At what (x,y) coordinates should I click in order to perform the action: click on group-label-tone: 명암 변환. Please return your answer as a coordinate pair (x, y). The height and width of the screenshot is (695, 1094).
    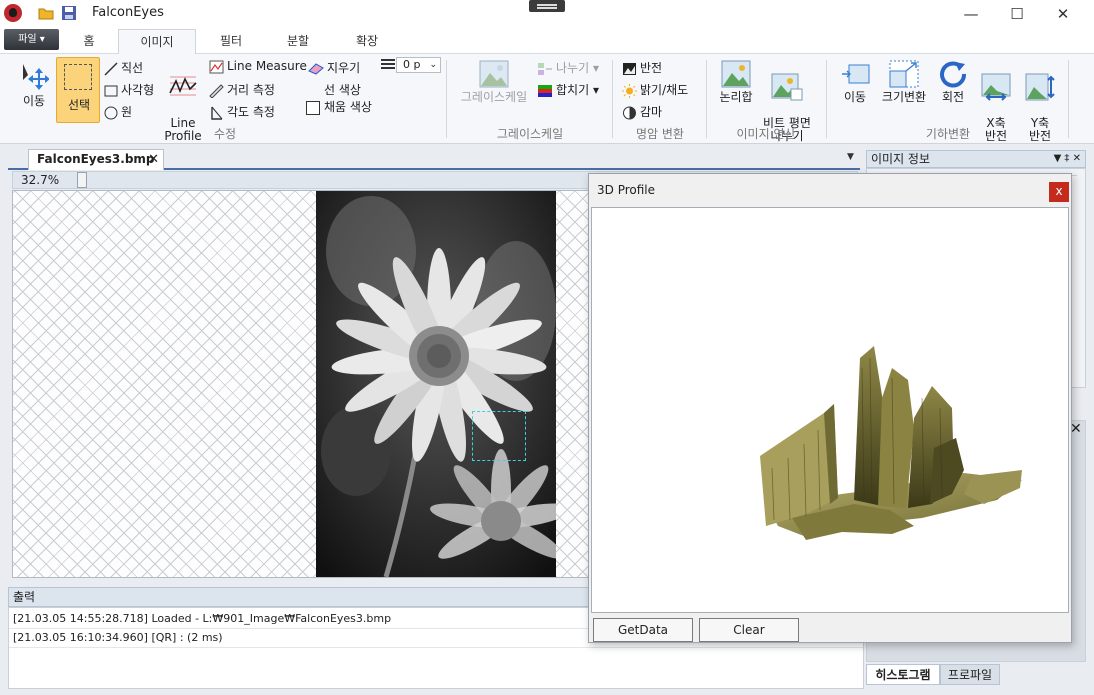
    Looking at the image, I should click on (660, 134).